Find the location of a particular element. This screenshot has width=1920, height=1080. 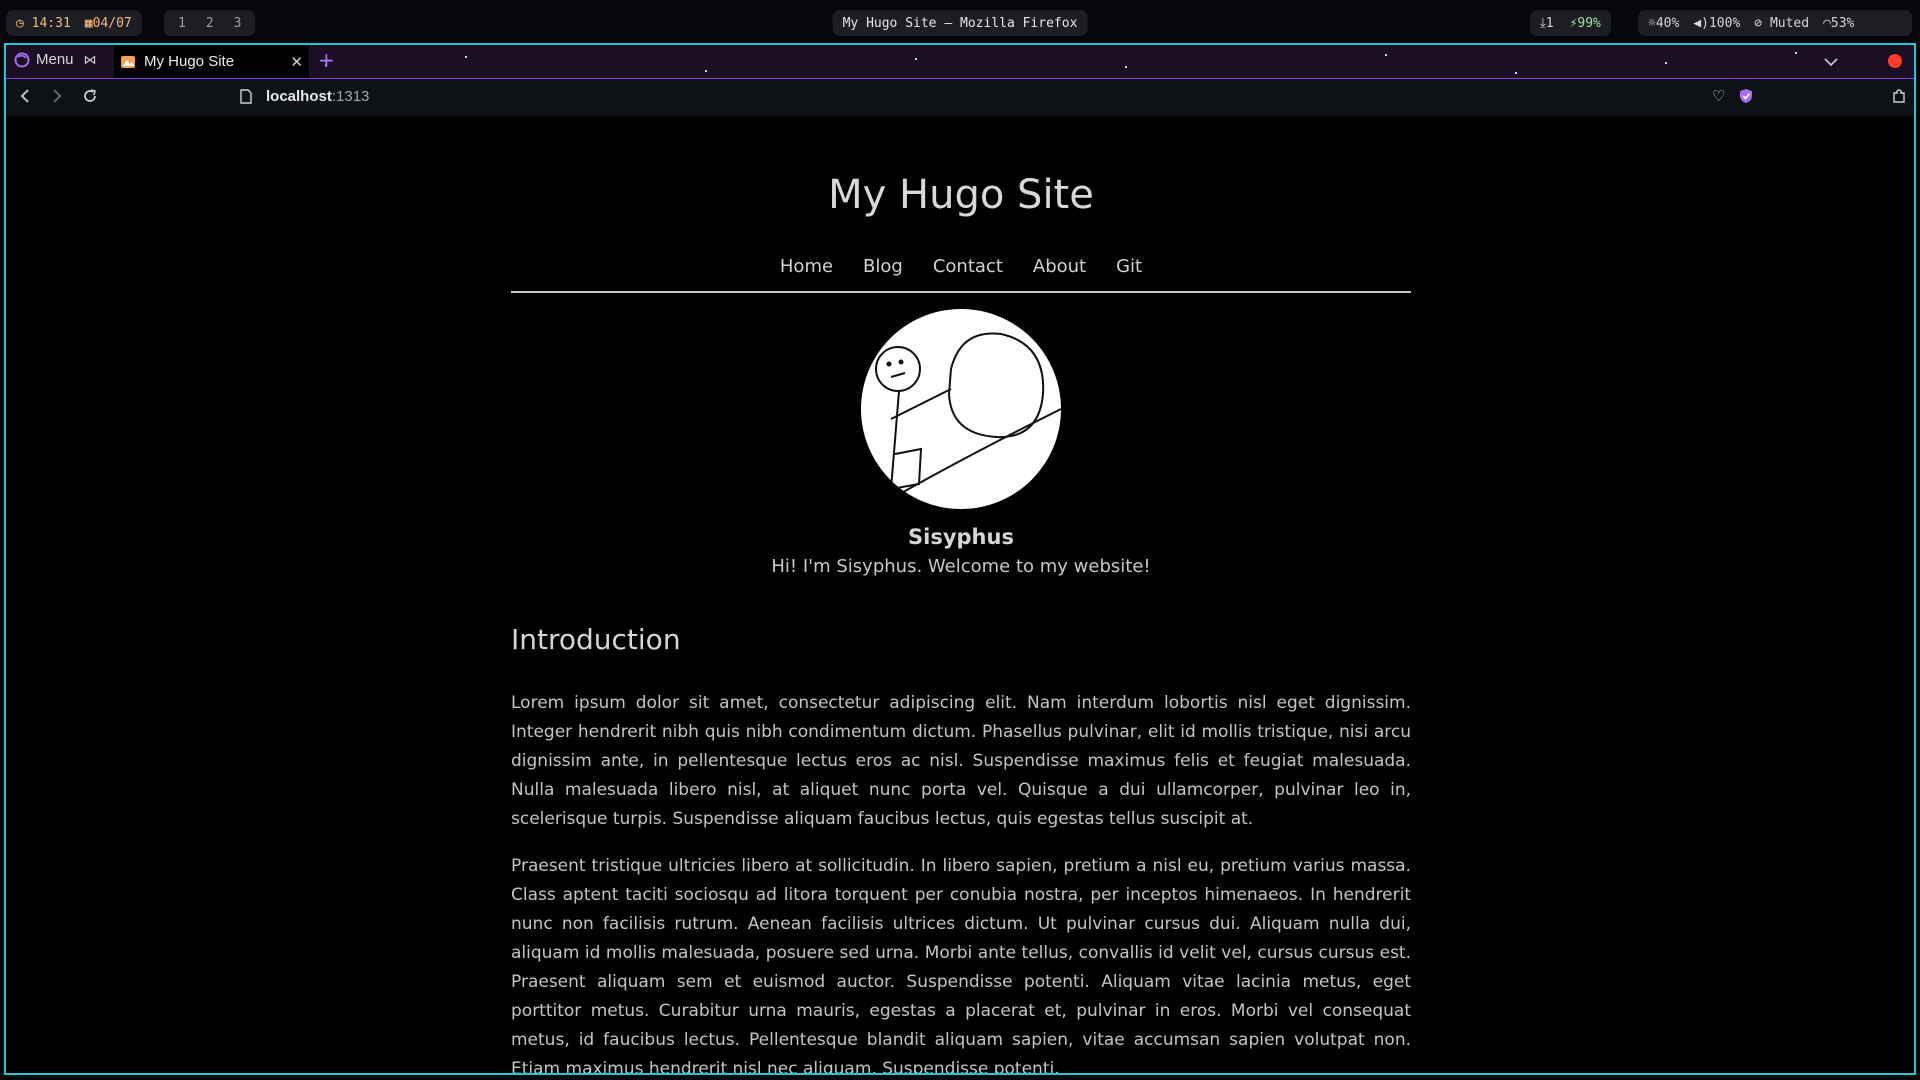

sisyphus-drawing-icon is located at coordinates (968, 416).